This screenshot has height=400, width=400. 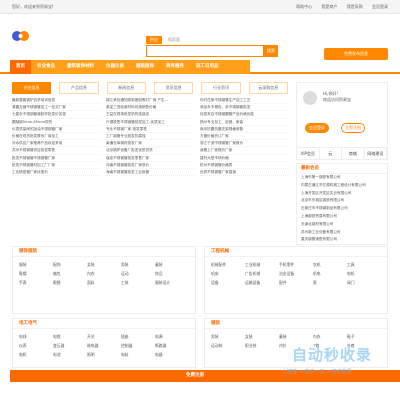 I want to click on panel-link: 阀门, so click(x=364, y=282).